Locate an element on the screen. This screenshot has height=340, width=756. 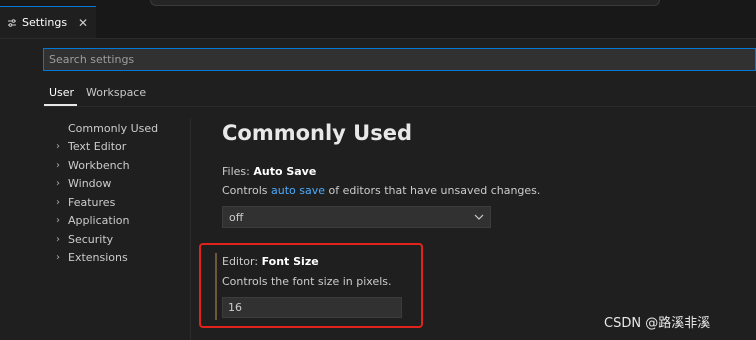
toc-item-window: › Window is located at coordinates (83, 183).